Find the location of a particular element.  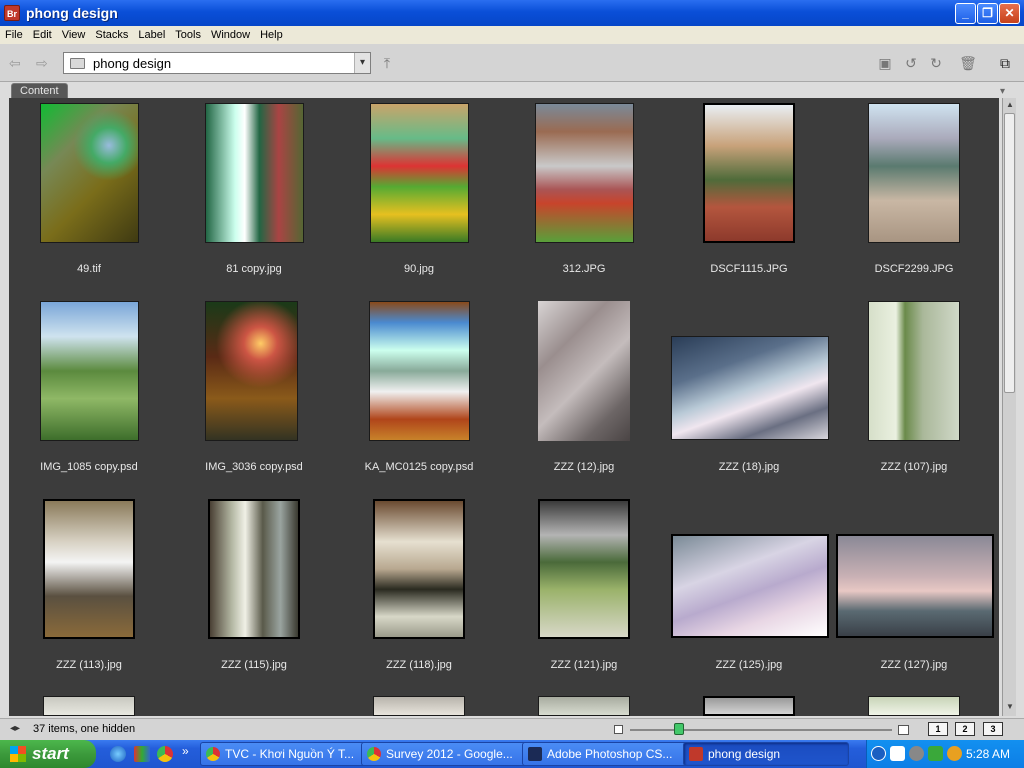

maximize-button: ❐ is located at coordinates (987, 13).